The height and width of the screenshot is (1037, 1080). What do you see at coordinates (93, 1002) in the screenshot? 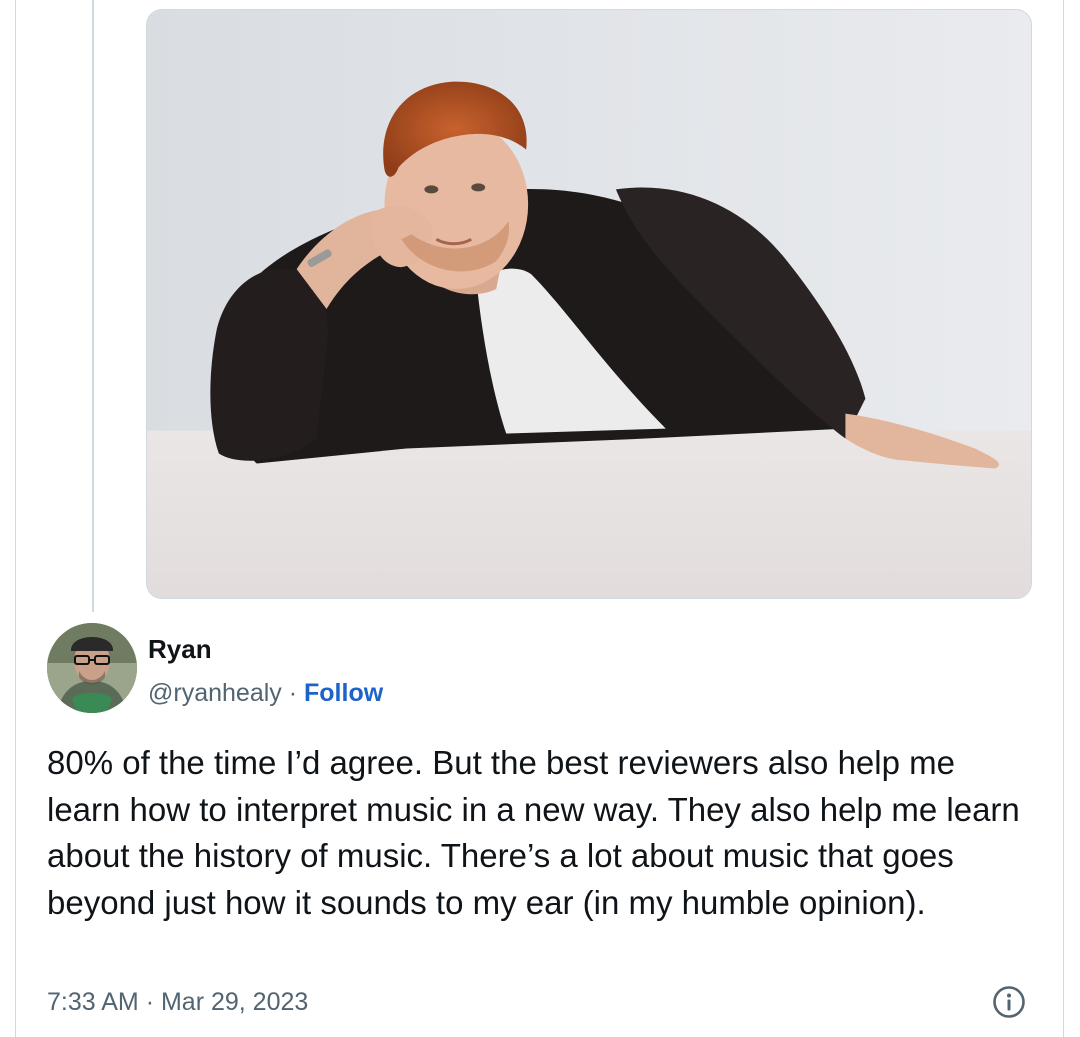
I see `timestamp-time: 7:33 AM` at bounding box center [93, 1002].